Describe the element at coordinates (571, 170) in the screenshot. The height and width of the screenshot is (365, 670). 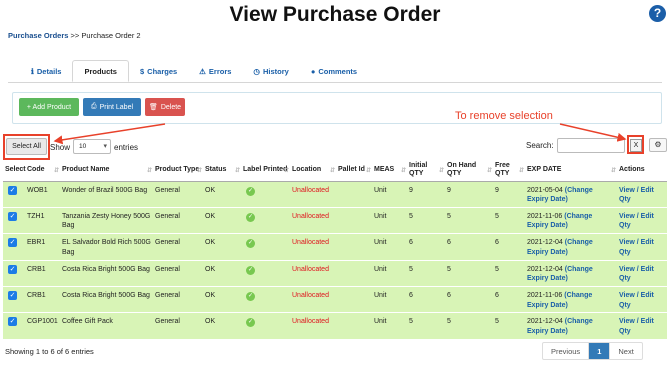
I see `col-header: EXP DATE ⇵` at that location.